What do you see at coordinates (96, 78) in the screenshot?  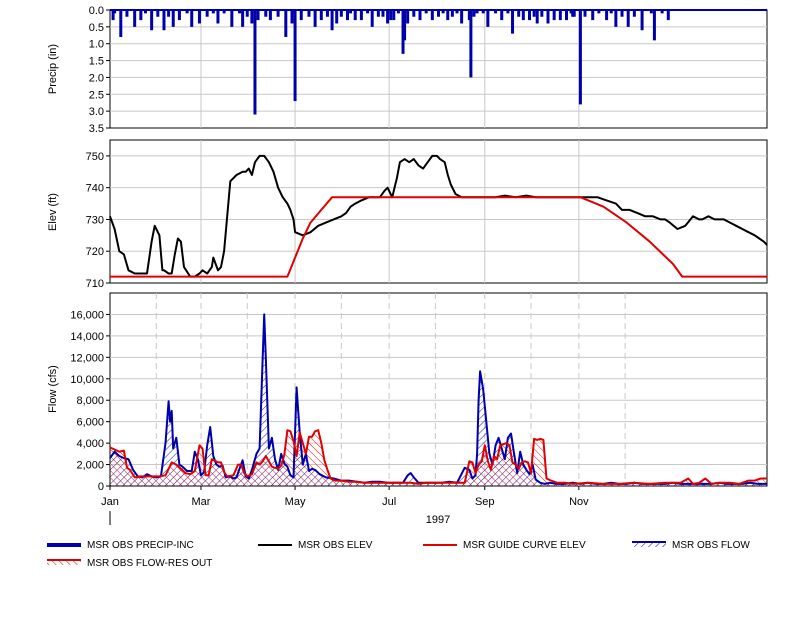 I see `y-tick-label: 2.0` at bounding box center [96, 78].